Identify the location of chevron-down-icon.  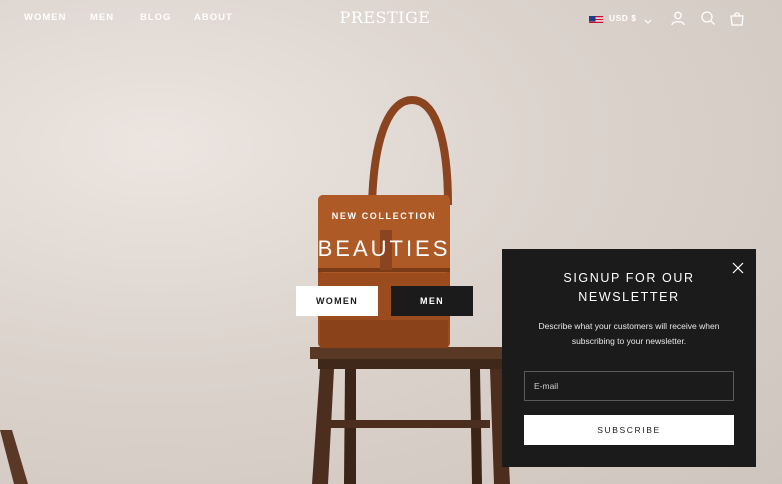
(648, 18).